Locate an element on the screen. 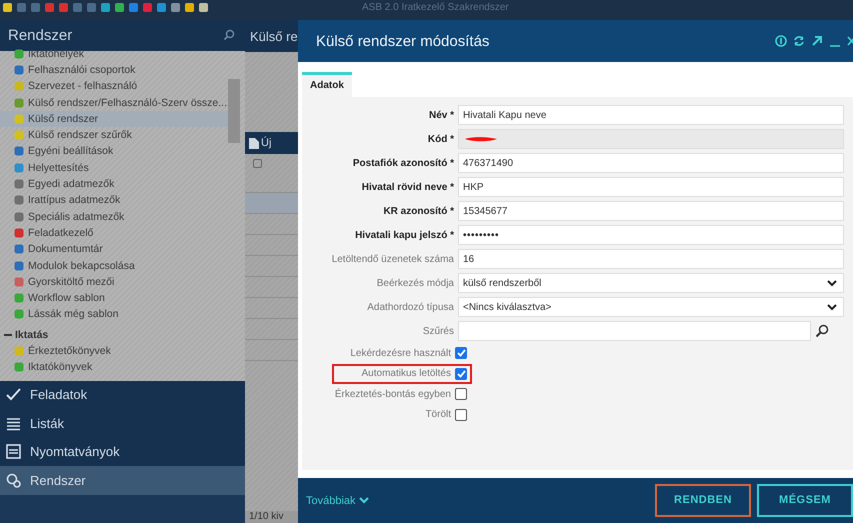 This screenshot has height=523, width=853. field-label: Törölt is located at coordinates (437, 414).